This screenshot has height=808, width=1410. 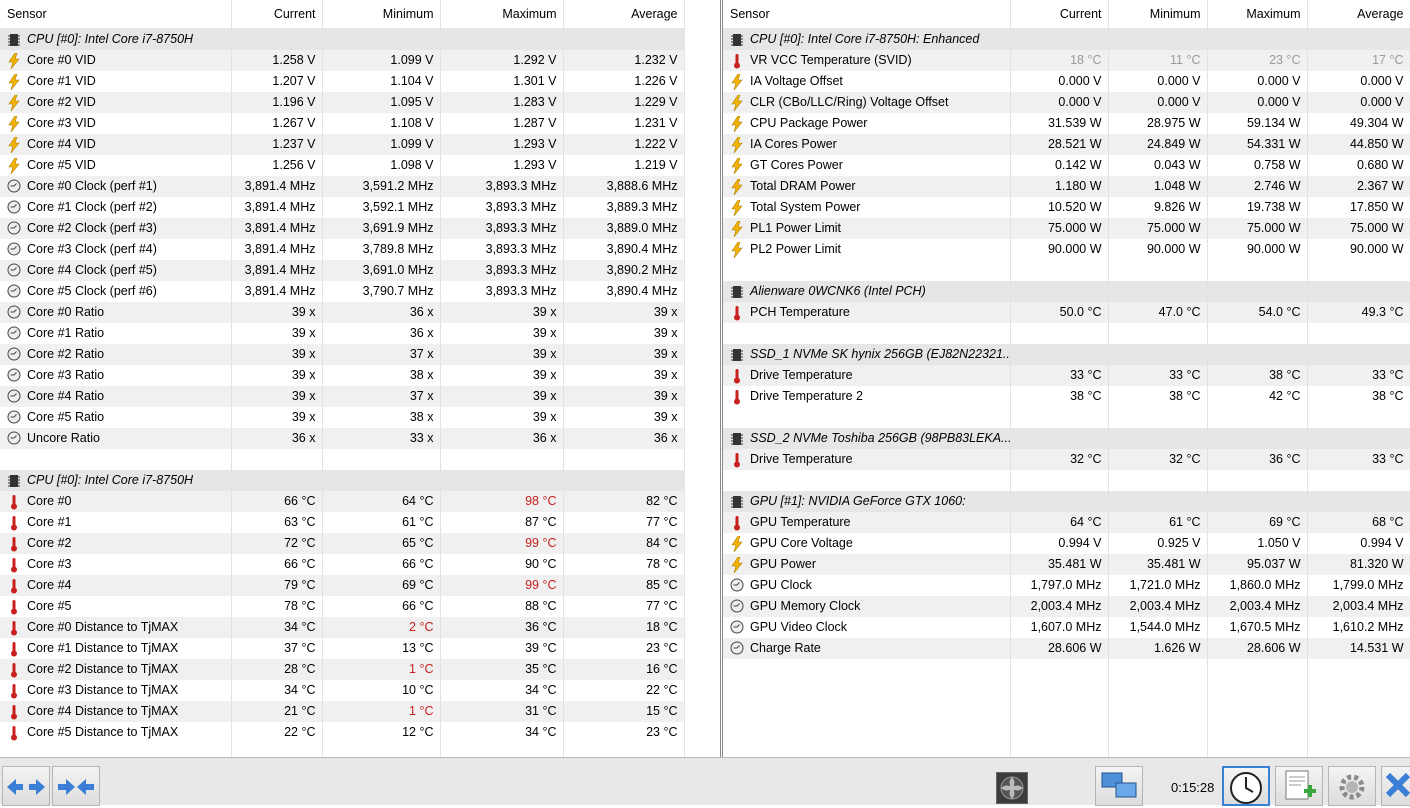 I want to click on clock-icon, so click(x=1246, y=786).